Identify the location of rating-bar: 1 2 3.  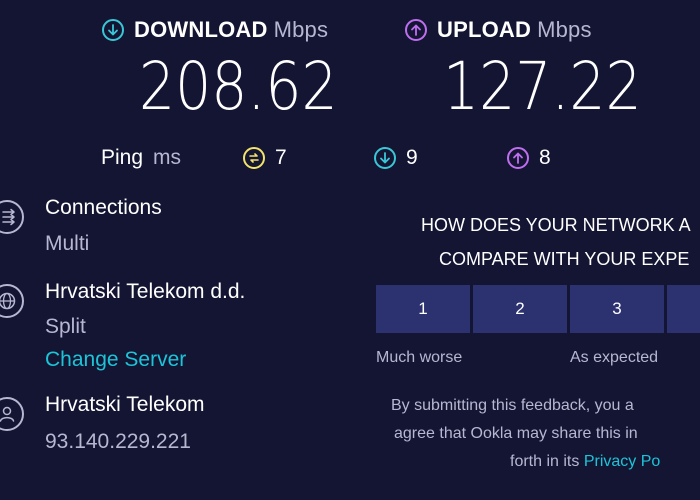
(538, 309).